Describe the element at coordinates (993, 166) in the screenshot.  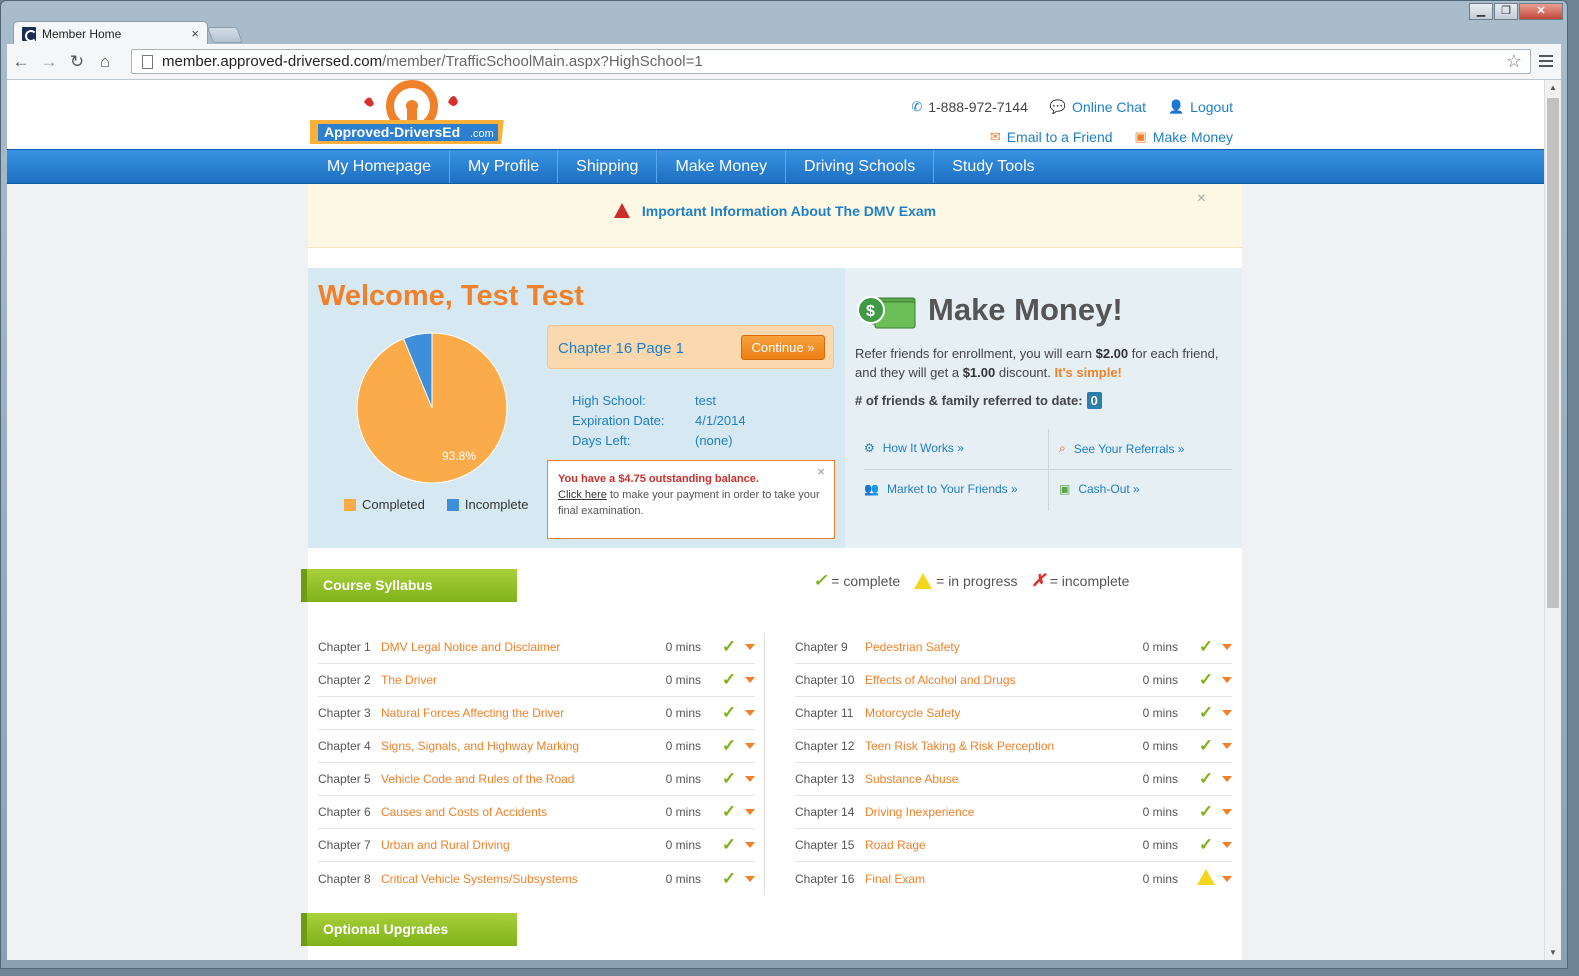
I see `nav-study-tools: Study Tools` at that location.